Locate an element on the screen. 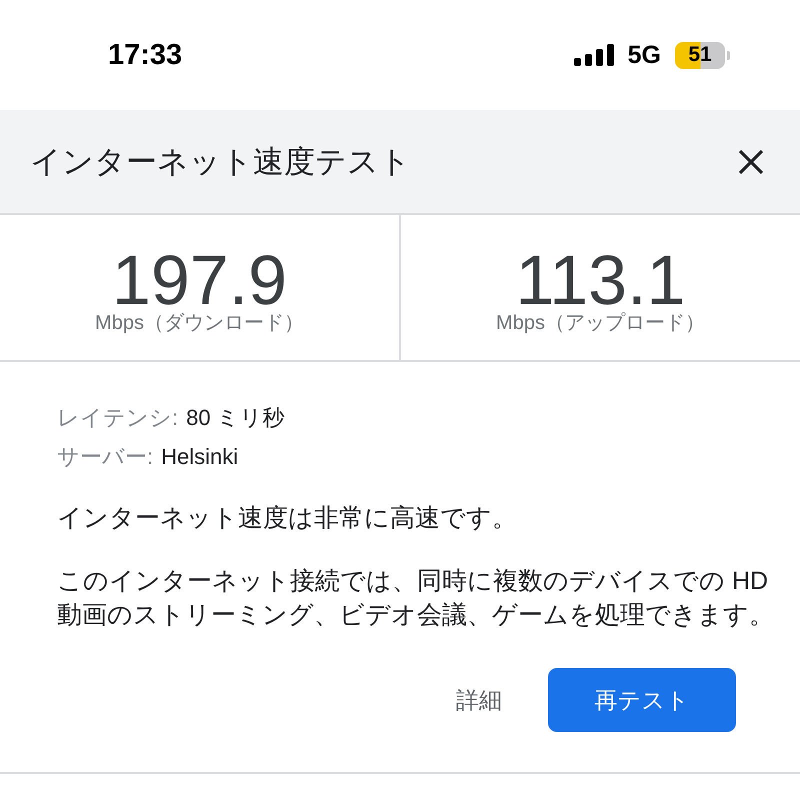 This screenshot has width=800, height=786. speed-unit: Mbps（アップロード） is located at coordinates (600, 323).